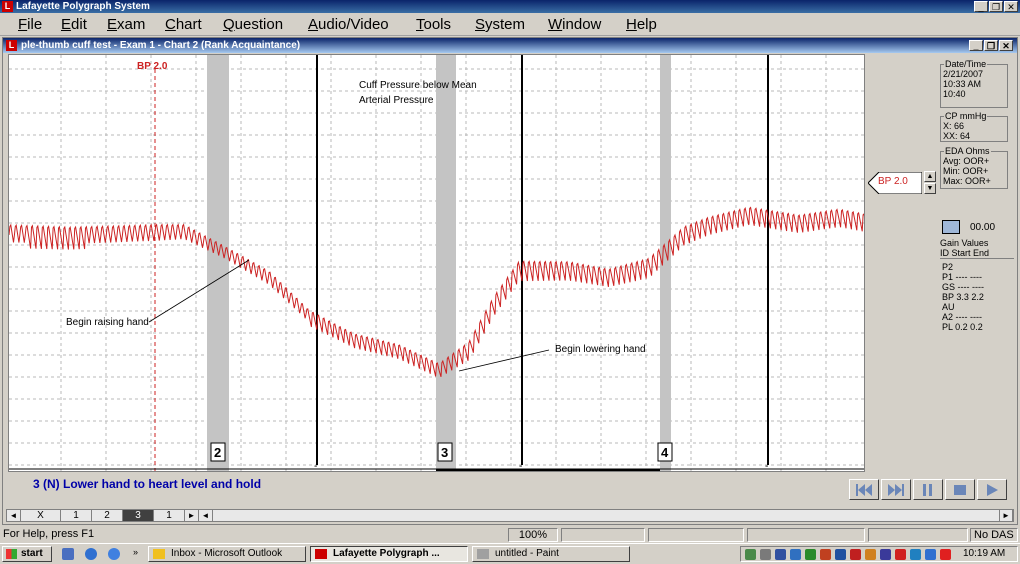 Image resolution: width=1020 pixels, height=564 pixels. Describe the element at coordinates (41, 515) in the screenshot. I see `page-tab-x: X` at that location.